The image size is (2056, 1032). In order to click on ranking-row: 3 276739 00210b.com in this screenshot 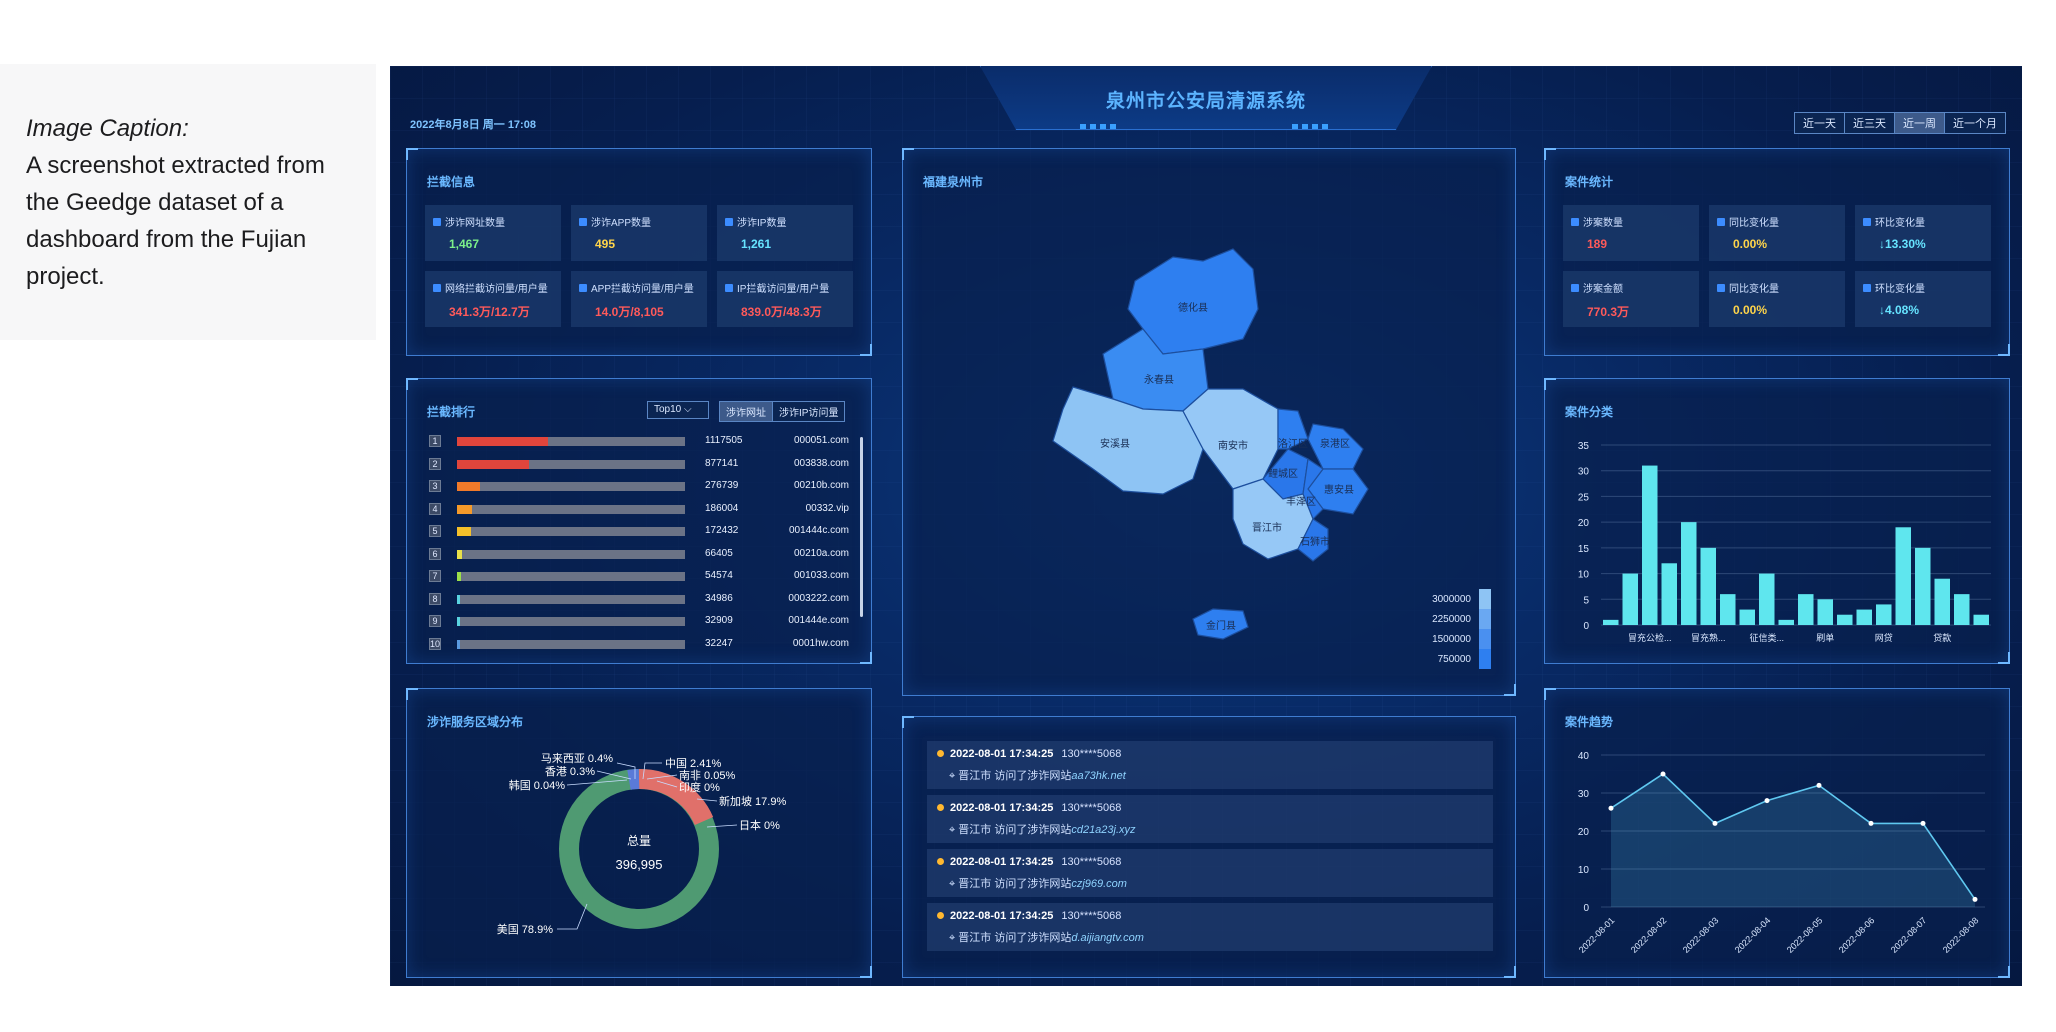, I will do `click(639, 486)`.